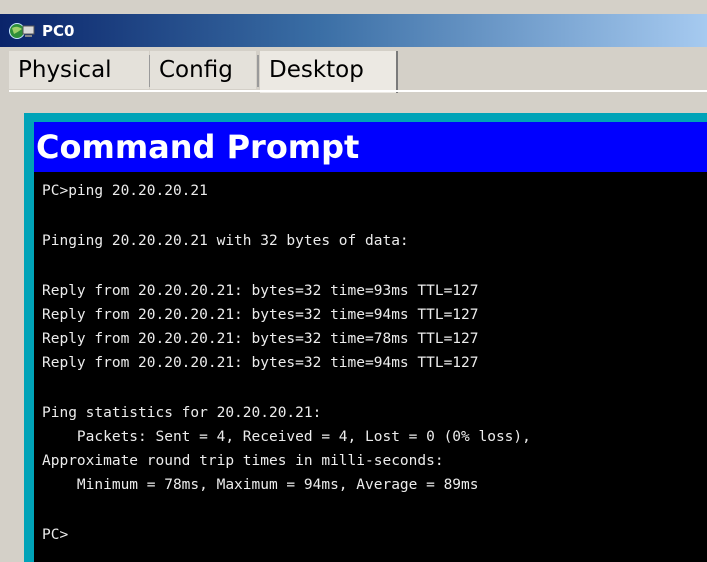  Describe the element at coordinates (370, 147) in the screenshot. I see `command-prompt-header: Command Prompt` at that location.